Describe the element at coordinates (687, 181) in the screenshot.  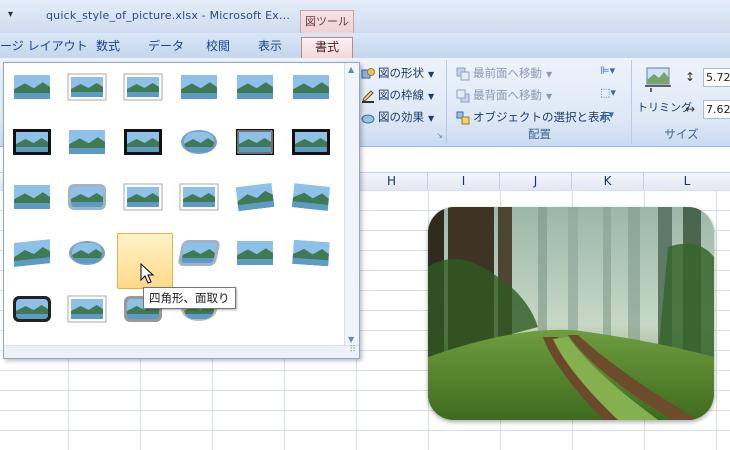
I see `column-header: L` at that location.